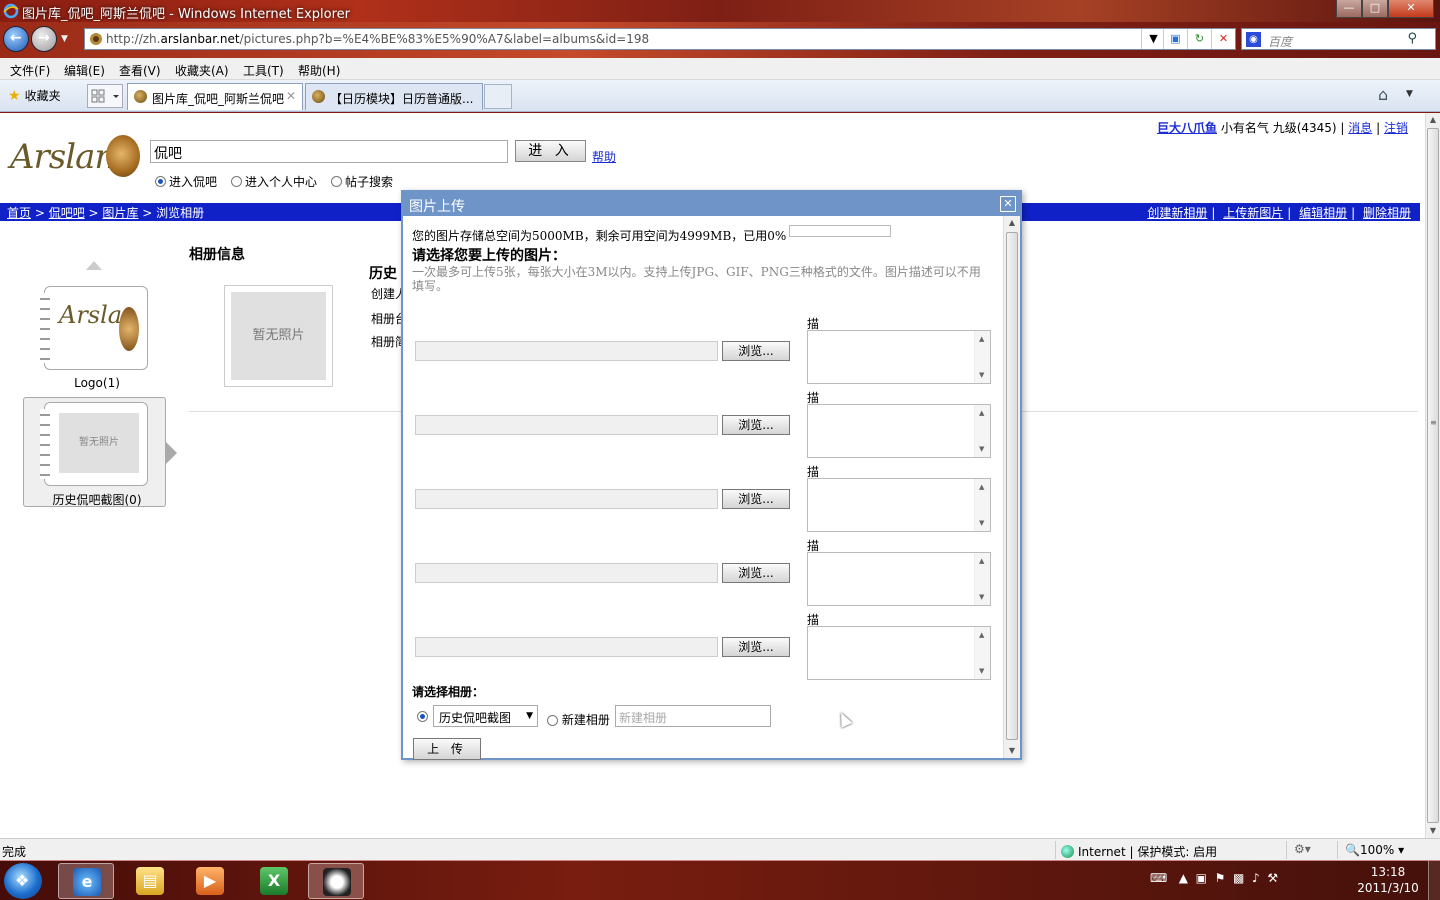 The height and width of the screenshot is (900, 1440). I want to click on taskbar-excel: X, so click(274, 881).